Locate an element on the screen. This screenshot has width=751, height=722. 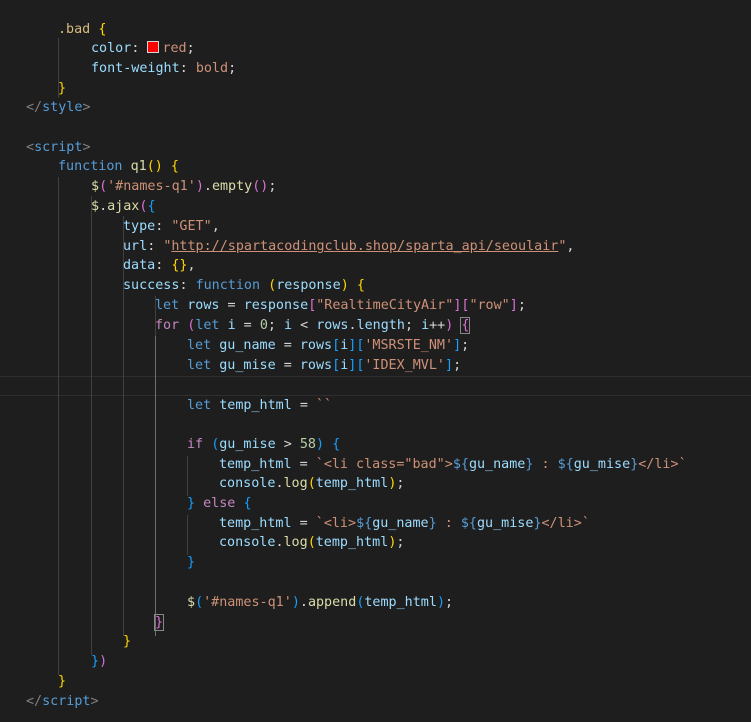
code-line: success: function (response) { is located at coordinates (244, 285).